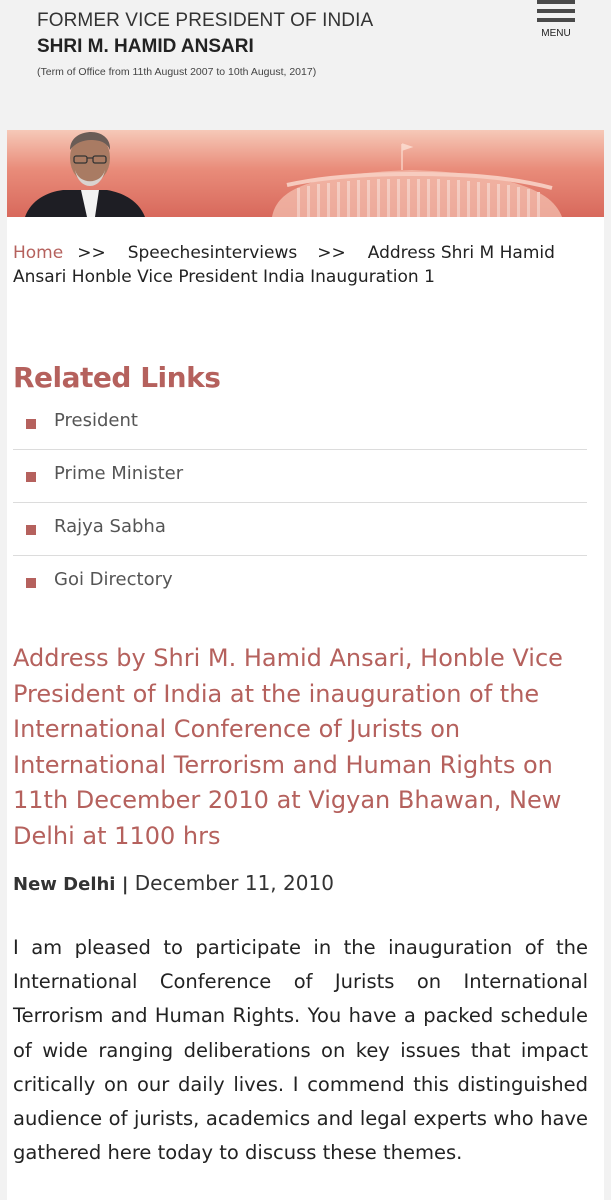  What do you see at coordinates (119, 473) in the screenshot?
I see `related-link-label: Prime Minister` at bounding box center [119, 473].